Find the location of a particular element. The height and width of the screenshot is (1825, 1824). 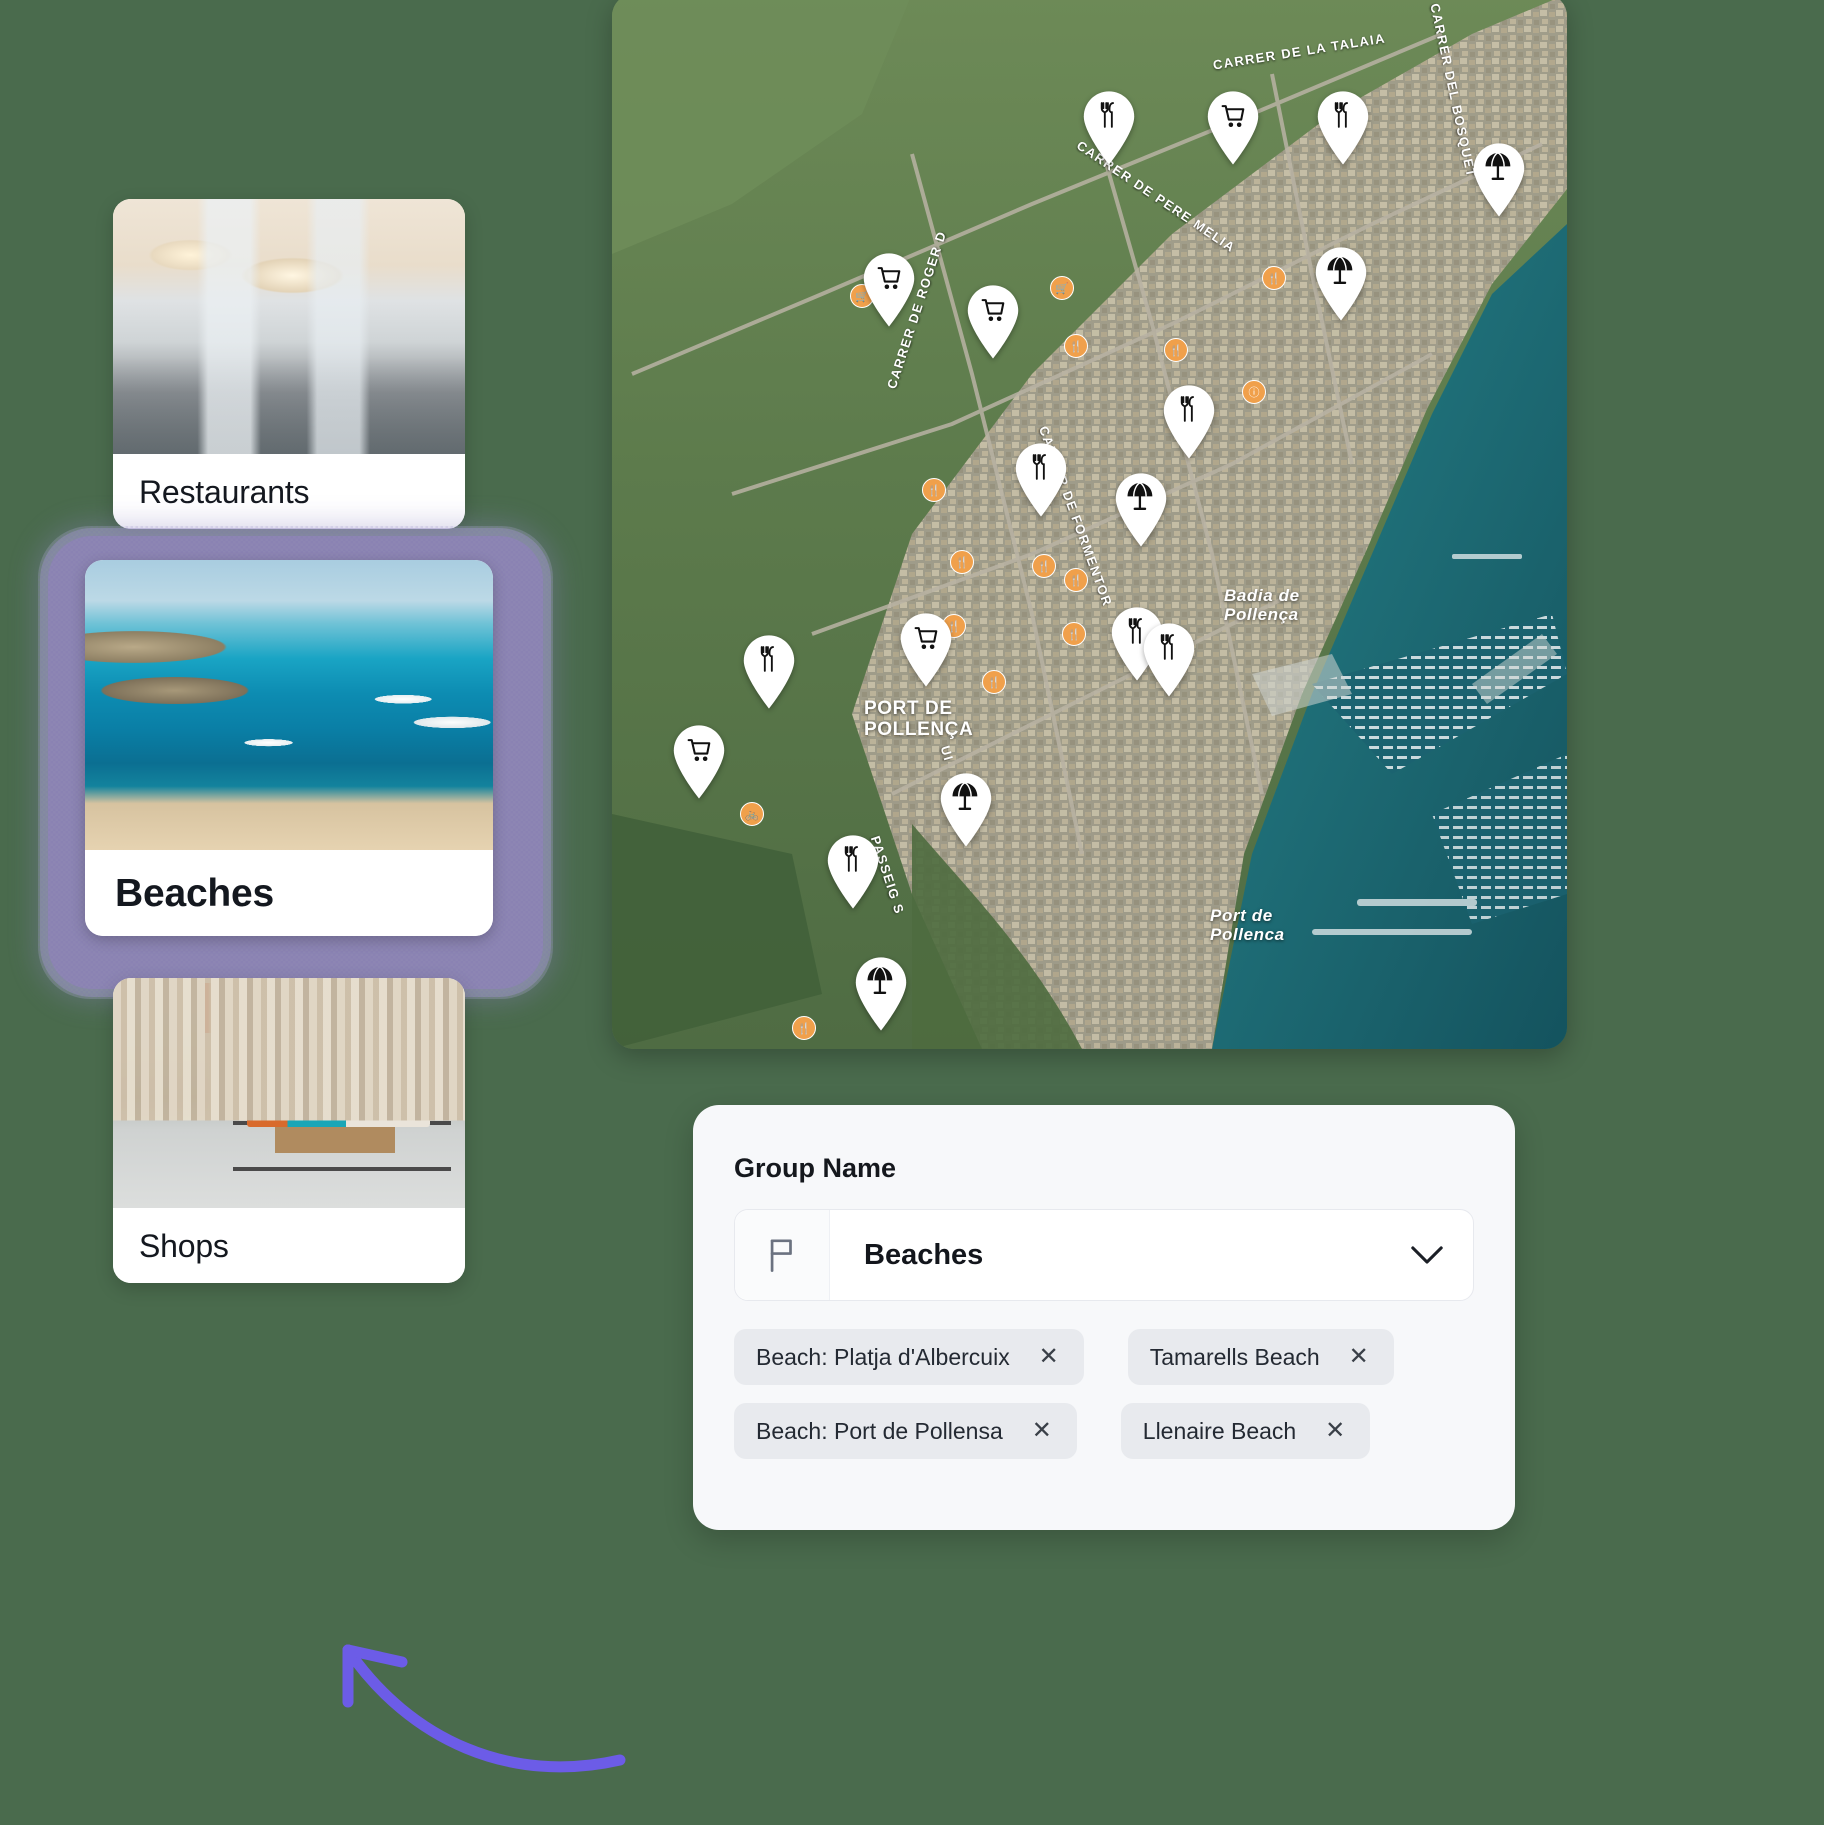

category-card-label: Beaches is located at coordinates (195, 893).